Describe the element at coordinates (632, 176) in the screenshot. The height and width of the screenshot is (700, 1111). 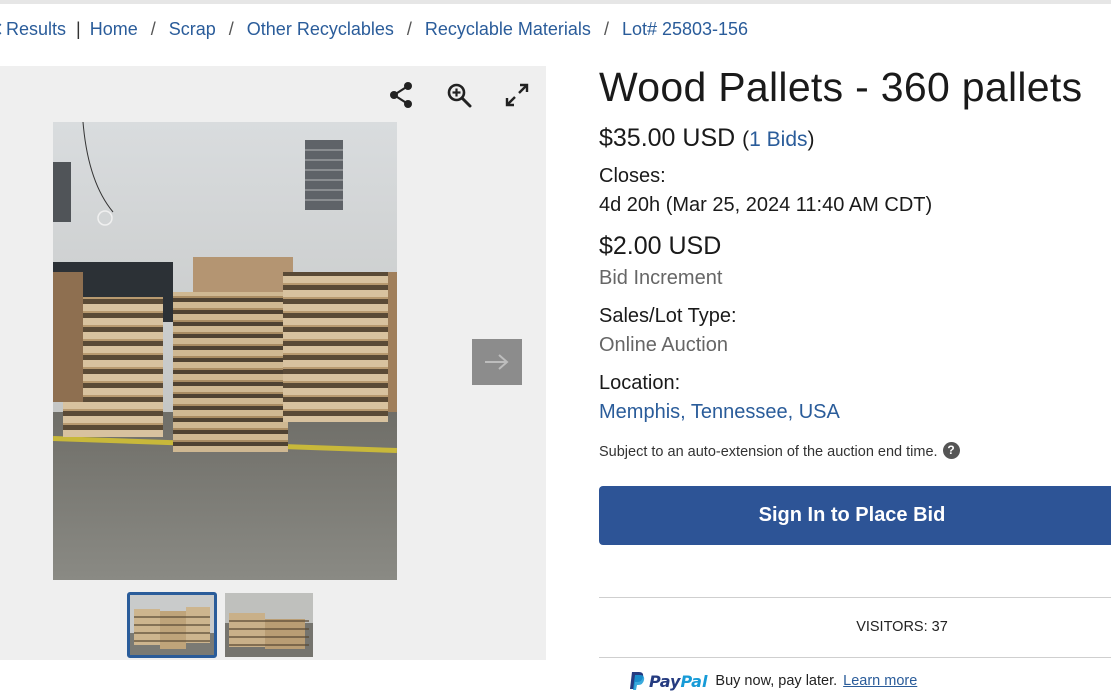
I see `closes-label: Closes:` at that location.